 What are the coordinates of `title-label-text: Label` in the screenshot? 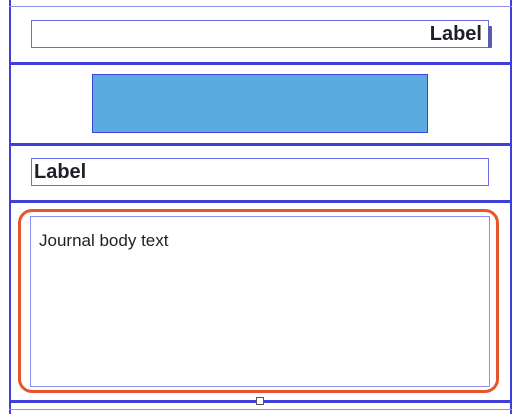 It's located at (60, 171).